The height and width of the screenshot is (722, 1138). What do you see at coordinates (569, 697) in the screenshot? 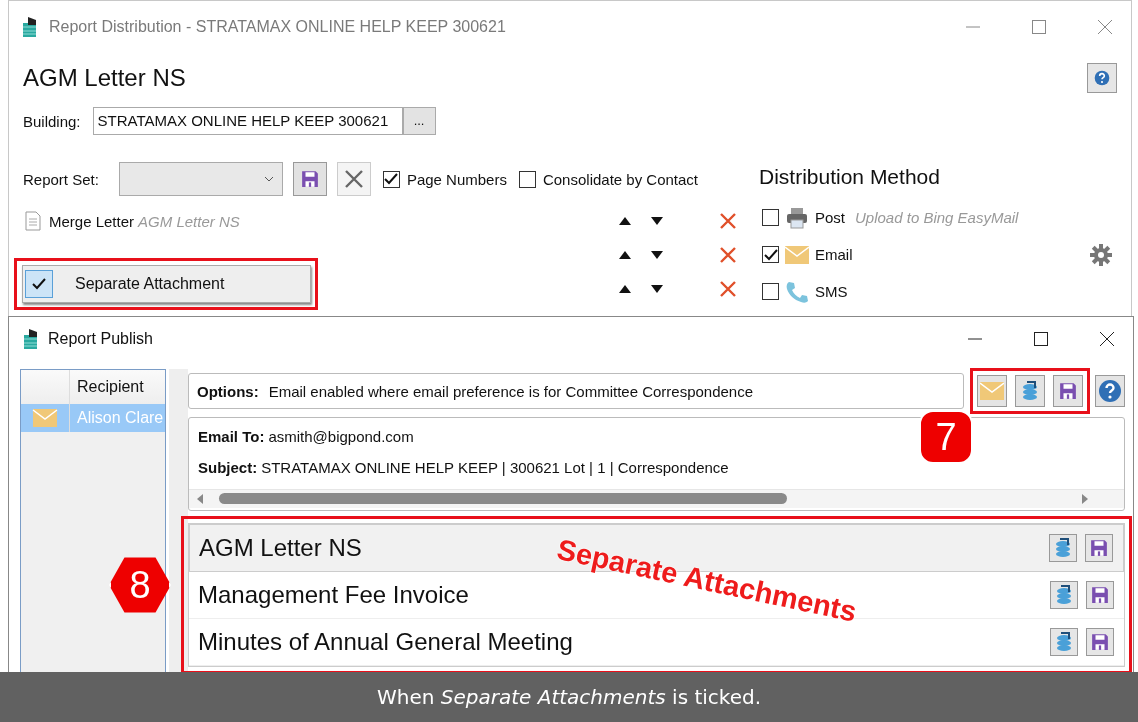
I see `caption: When Separate Attachments is ticked.` at bounding box center [569, 697].